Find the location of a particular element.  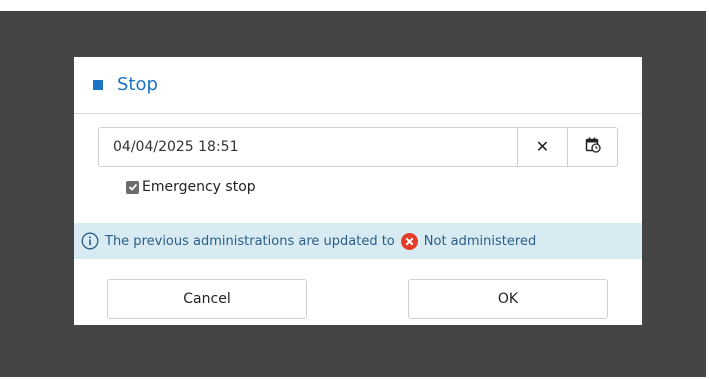

checkmark-icon is located at coordinates (132, 187).